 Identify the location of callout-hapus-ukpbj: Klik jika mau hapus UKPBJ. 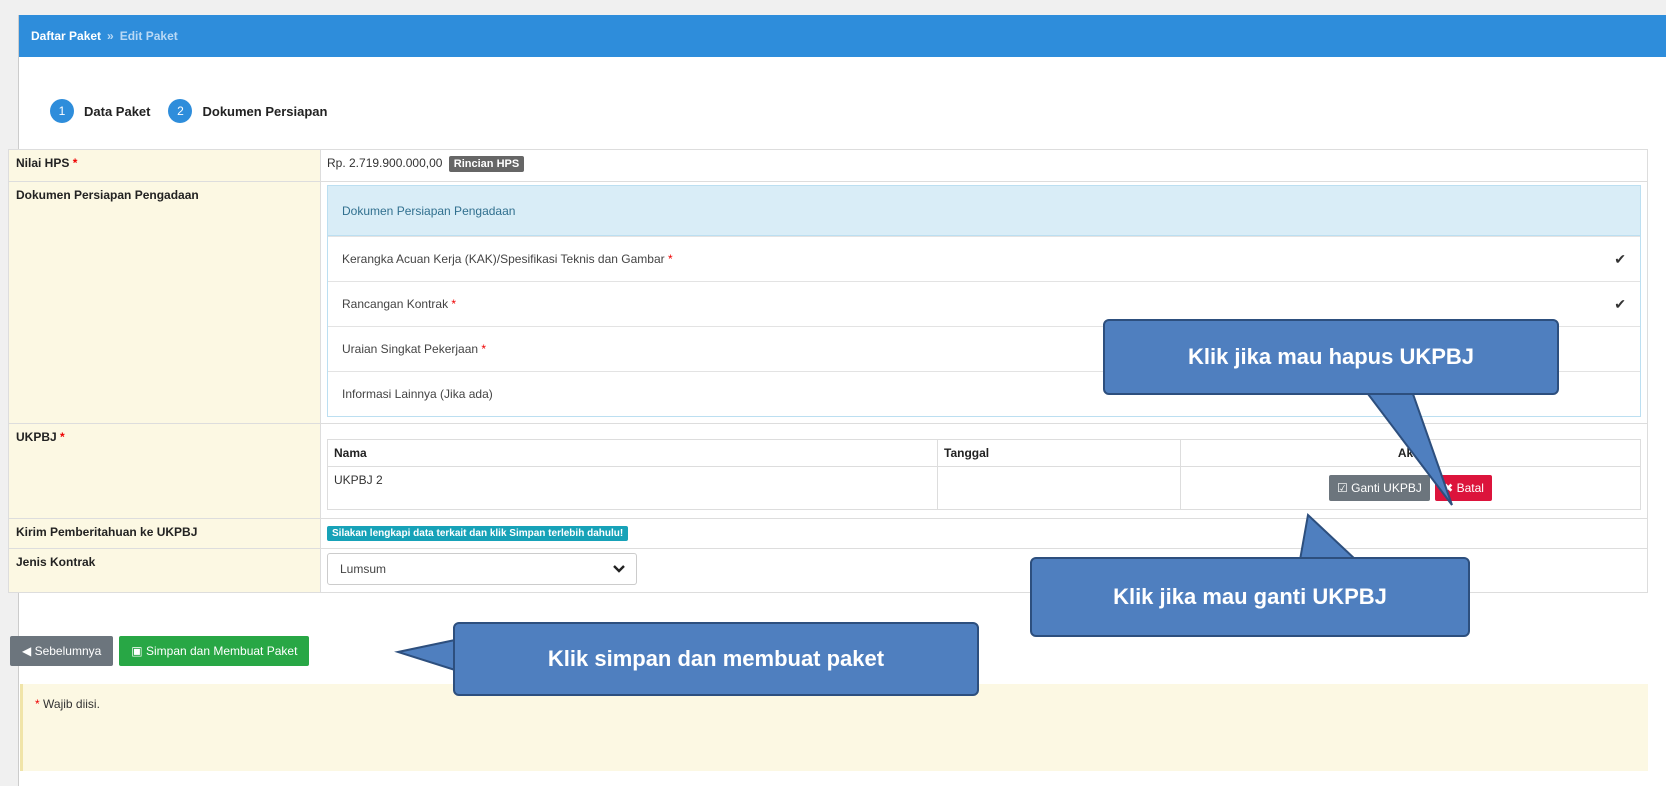
(1331, 357).